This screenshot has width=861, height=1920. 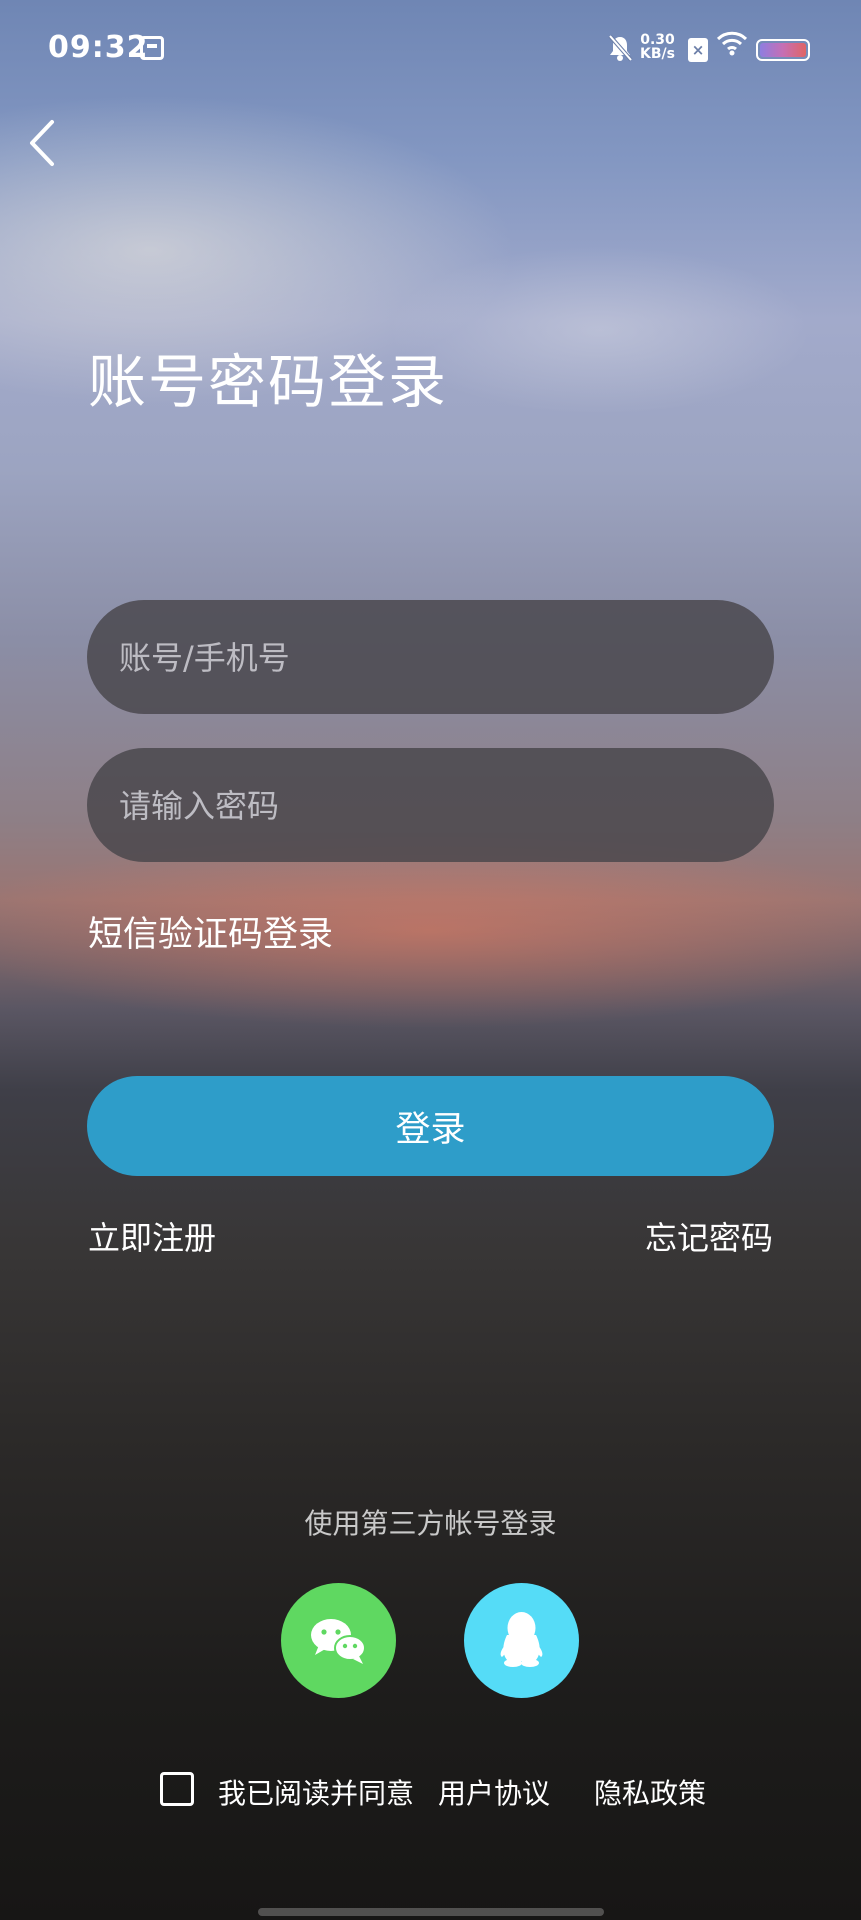 I want to click on net-speed: 0.30 KB/s, so click(x=657, y=47).